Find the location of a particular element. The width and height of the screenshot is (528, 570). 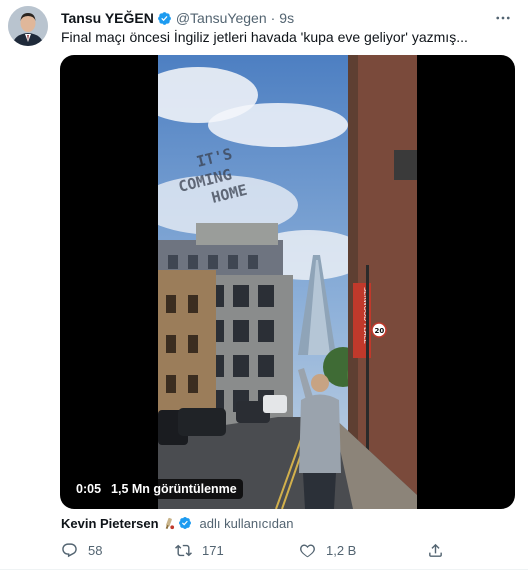

attribution-verified-icon is located at coordinates (185, 523).